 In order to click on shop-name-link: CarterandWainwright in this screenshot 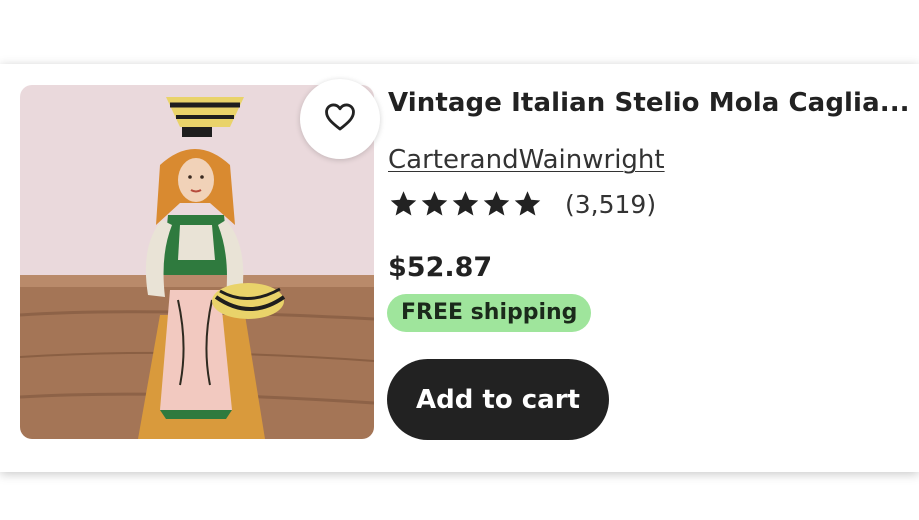, I will do `click(526, 160)`.